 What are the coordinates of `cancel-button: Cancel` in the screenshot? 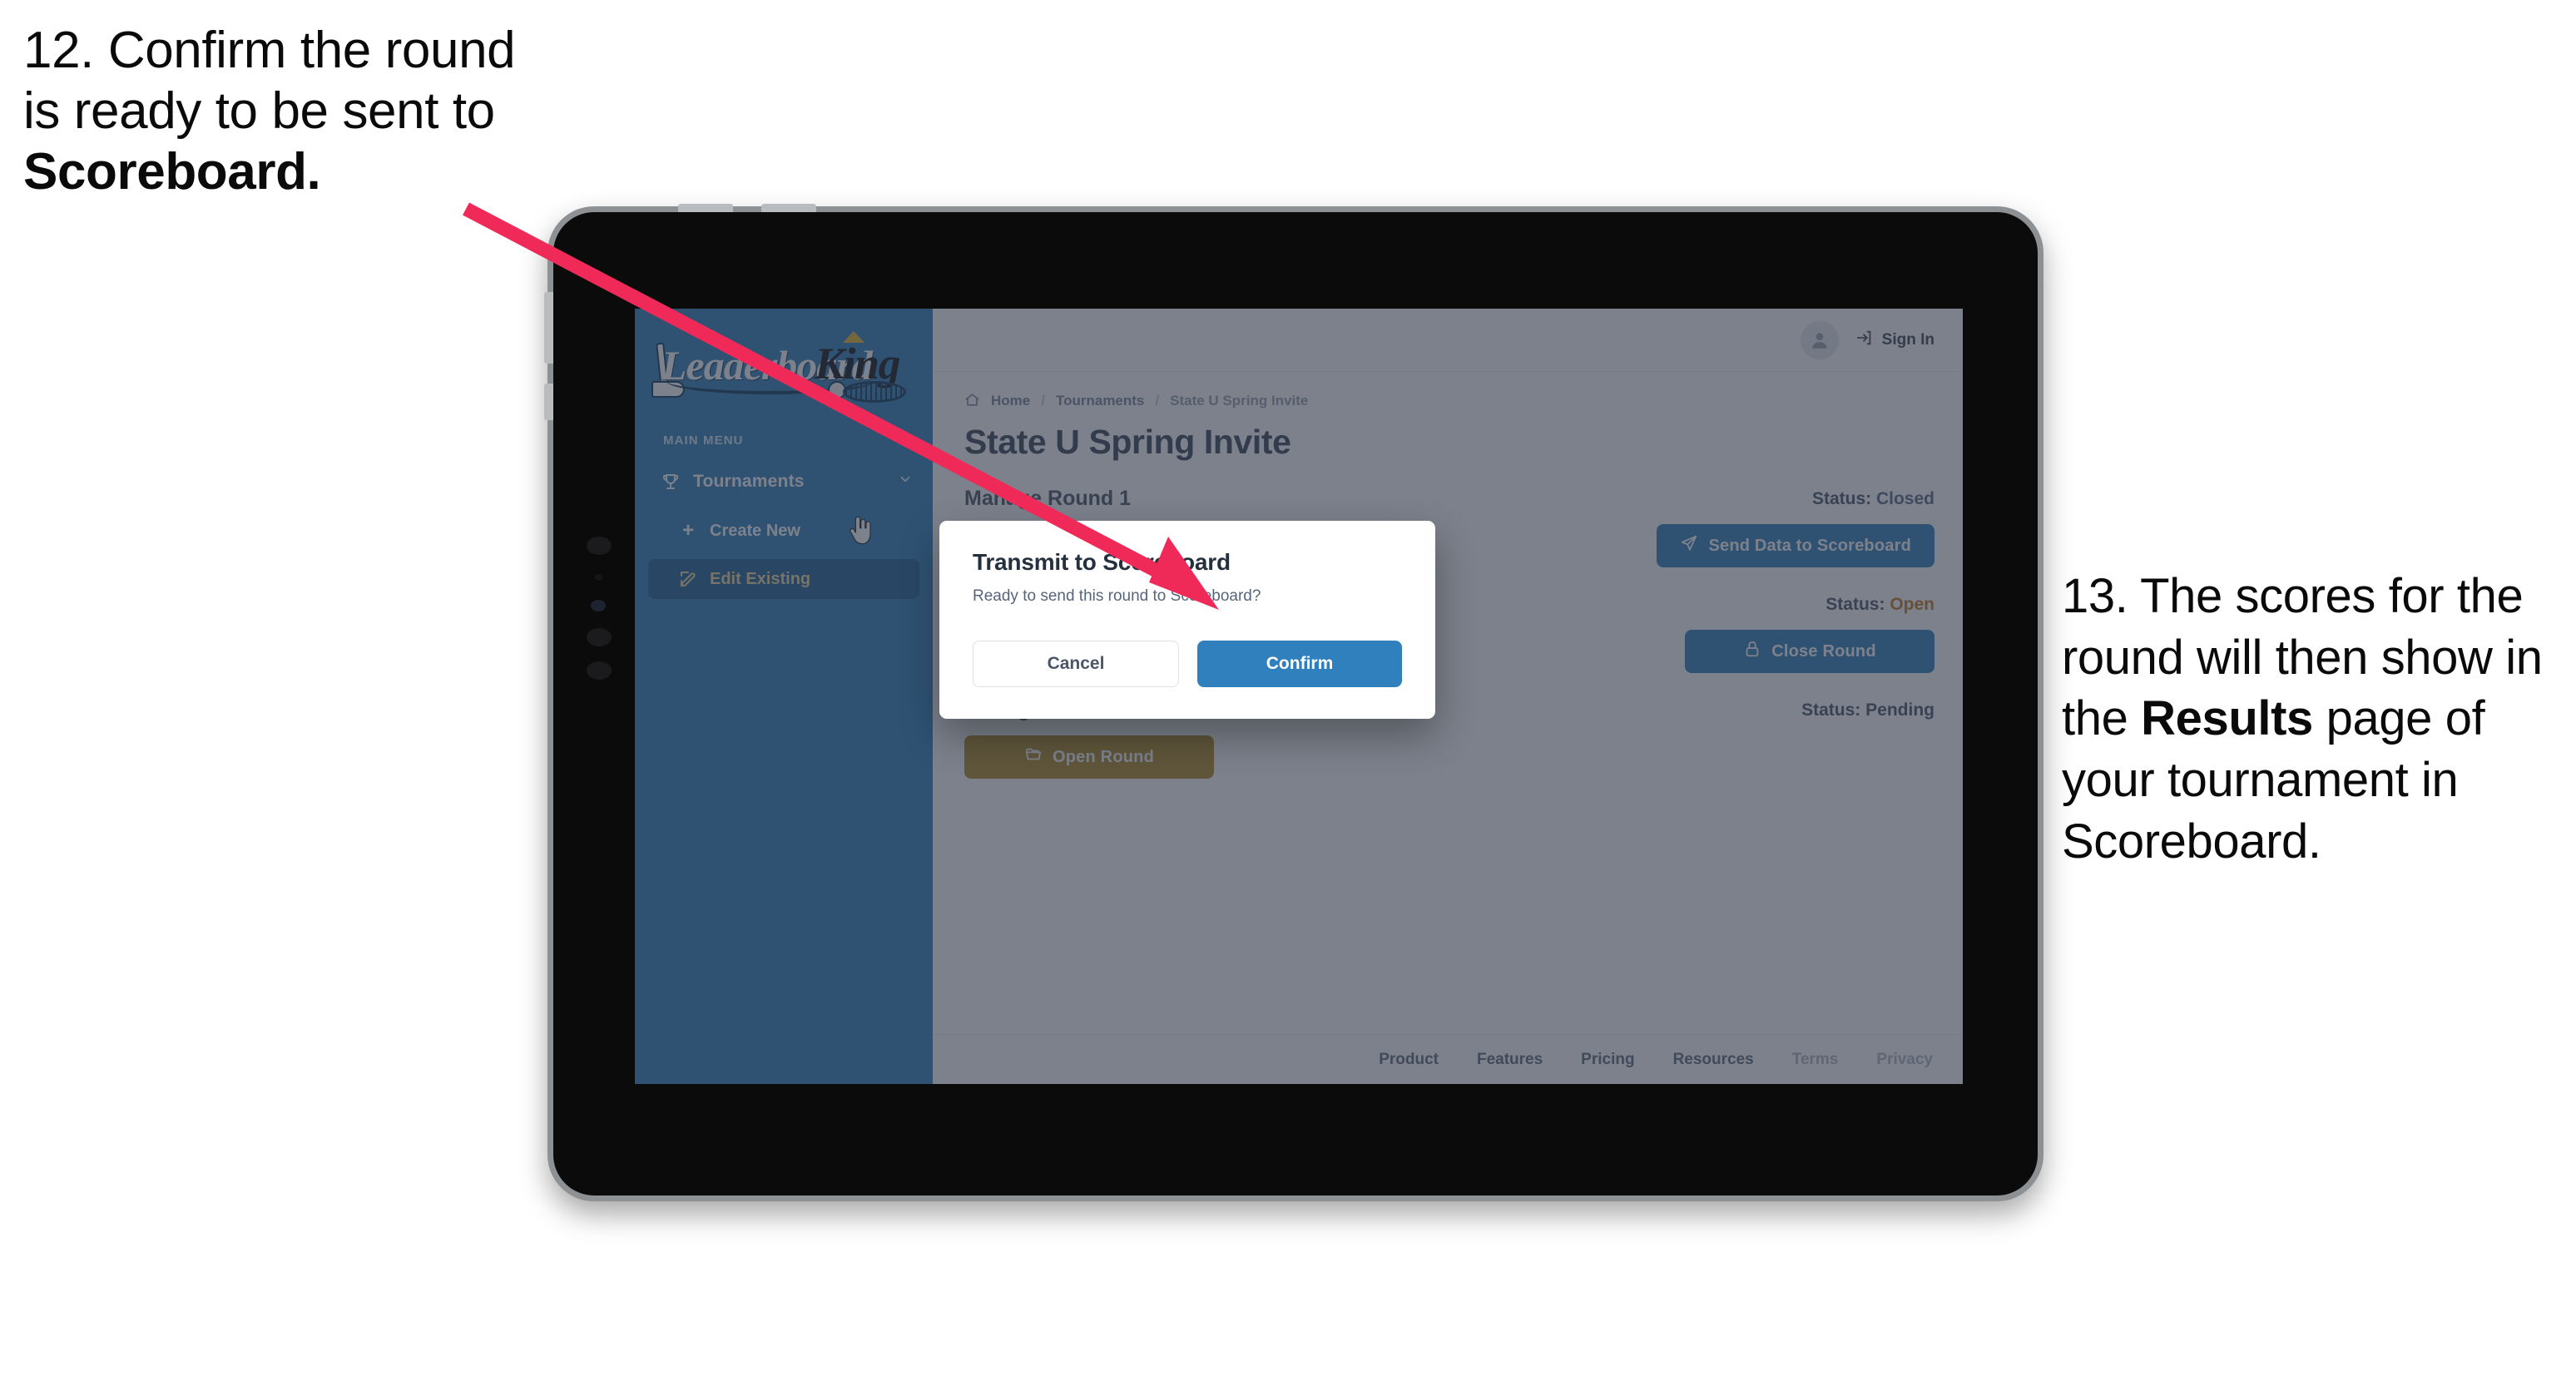 It's located at (1076, 664).